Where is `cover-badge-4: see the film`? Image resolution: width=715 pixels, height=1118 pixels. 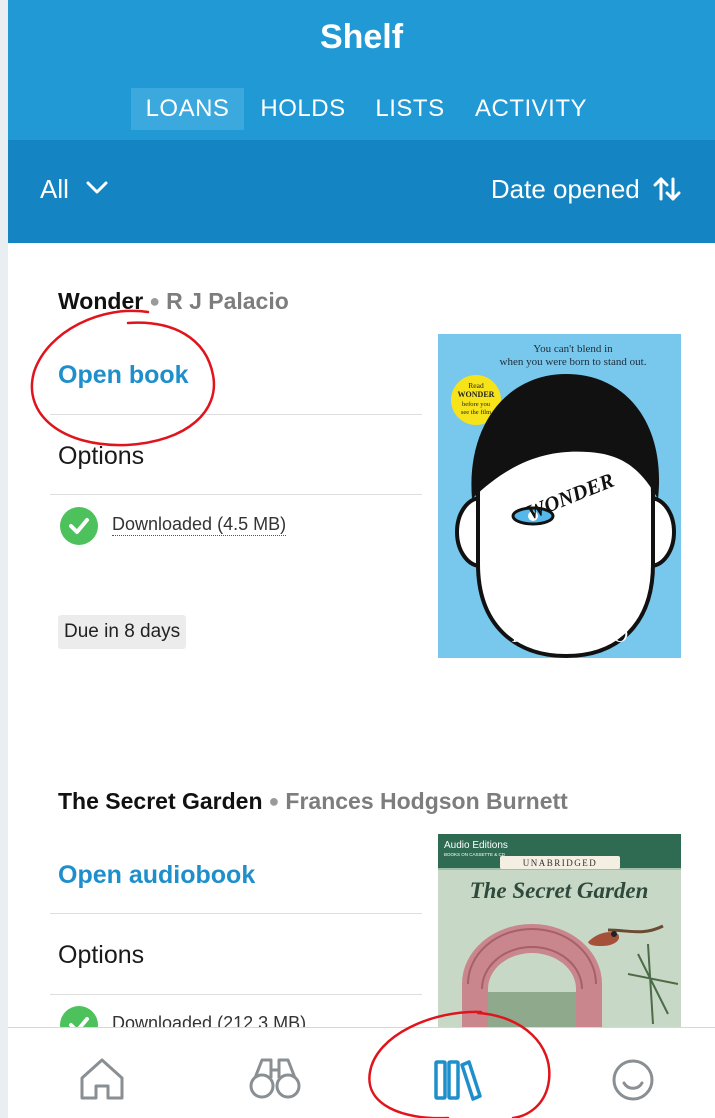 cover-badge-4: see the film is located at coordinates (476, 412).